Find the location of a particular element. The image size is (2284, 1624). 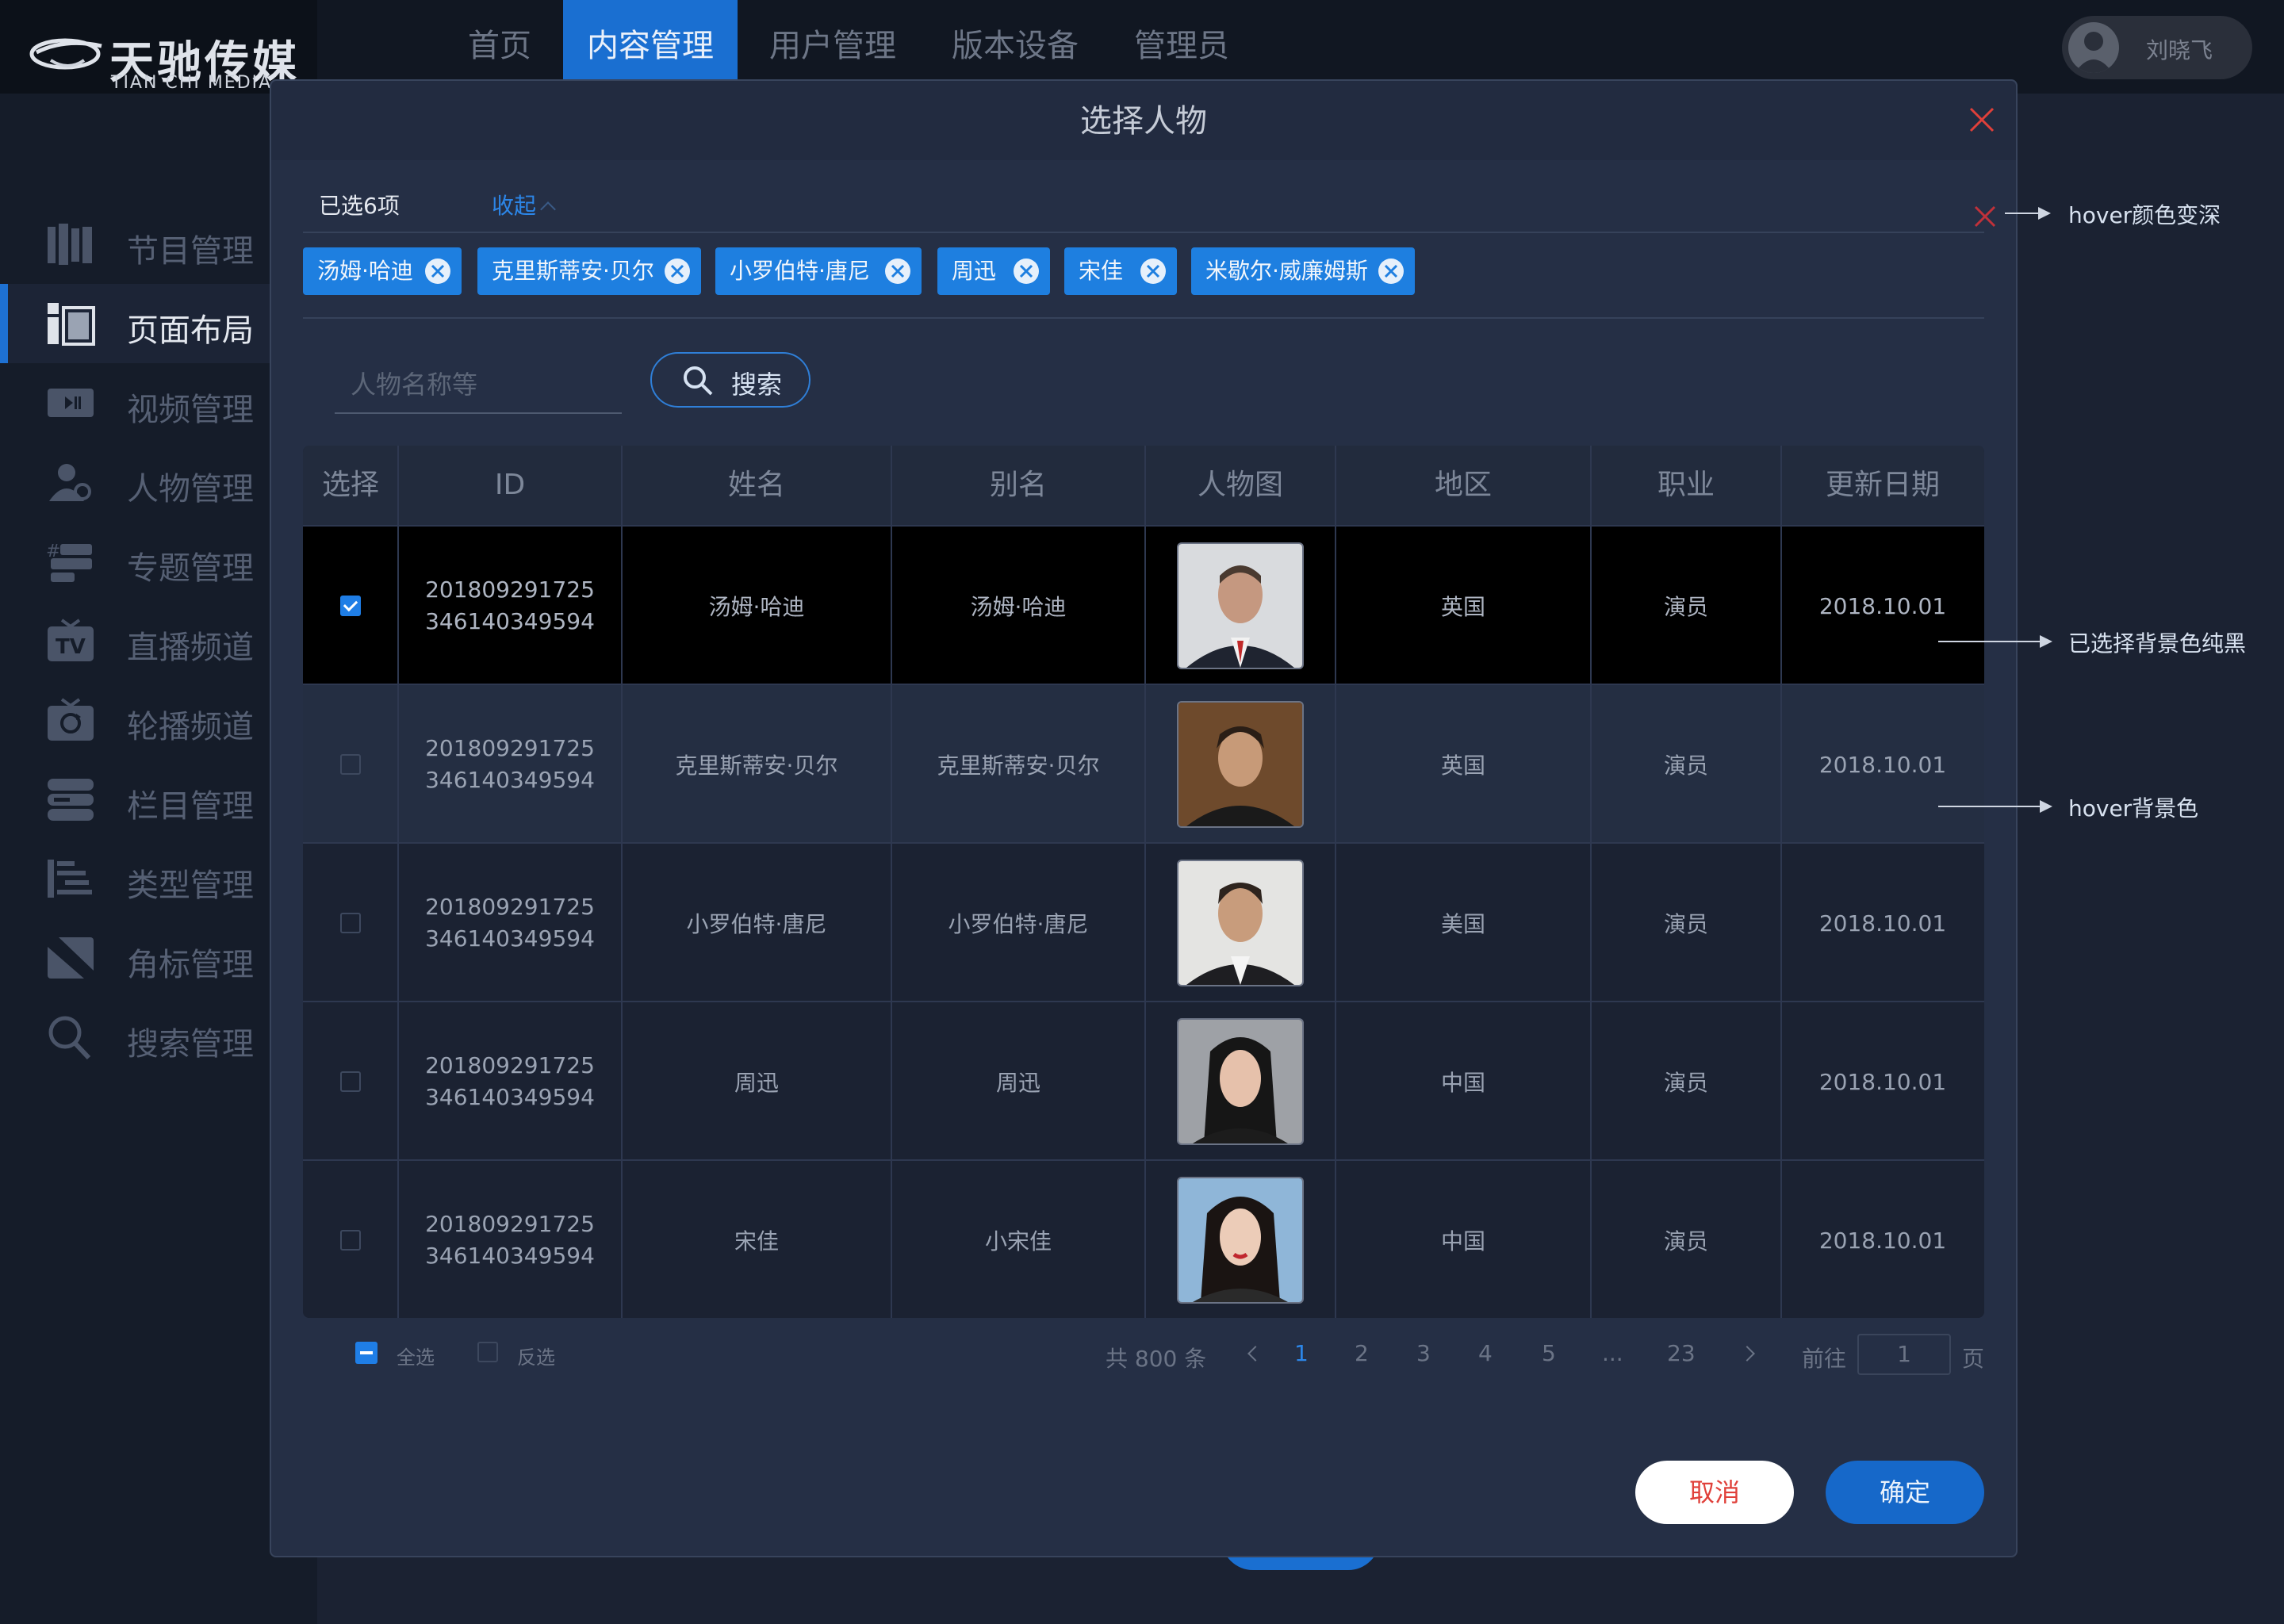

row-alias: 周迅 is located at coordinates (1017, 1083).